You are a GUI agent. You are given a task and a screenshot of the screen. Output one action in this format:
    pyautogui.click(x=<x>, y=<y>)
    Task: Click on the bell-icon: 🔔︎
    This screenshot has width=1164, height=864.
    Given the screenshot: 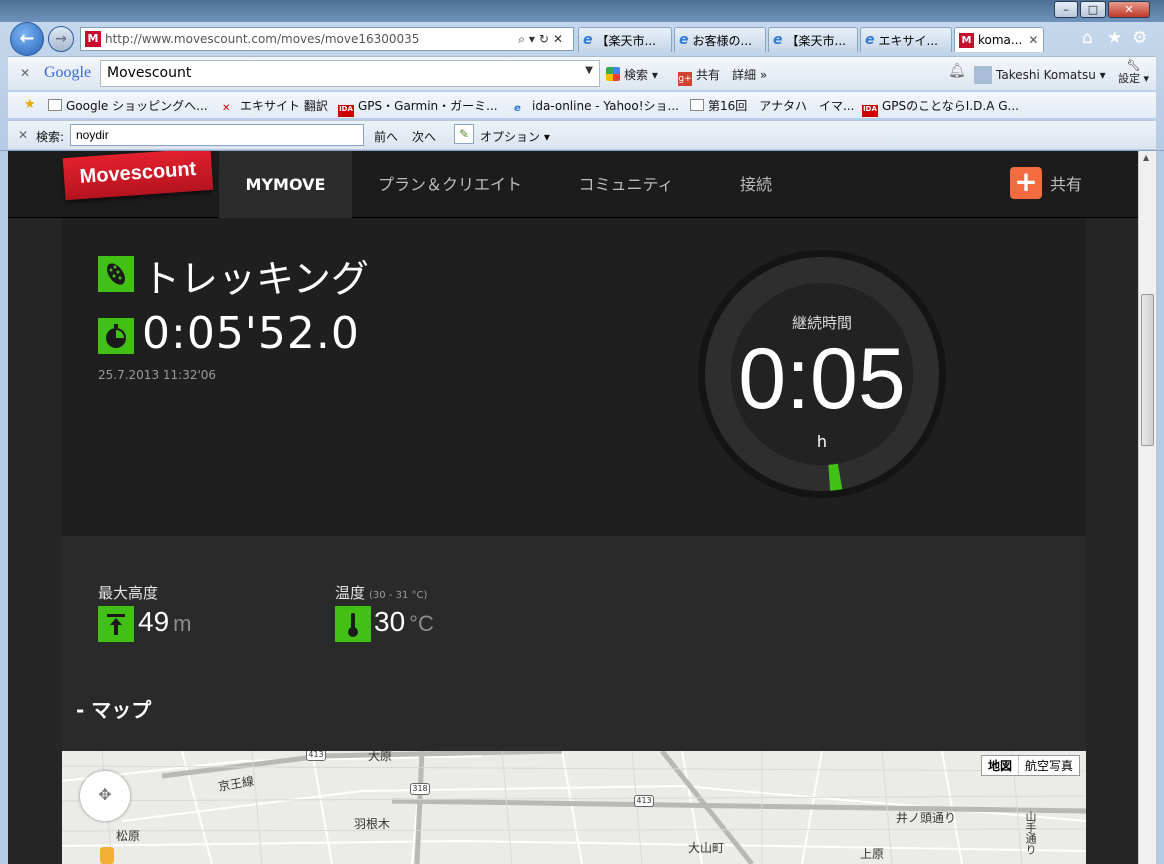 What is the action you would take?
    pyautogui.click(x=957, y=71)
    